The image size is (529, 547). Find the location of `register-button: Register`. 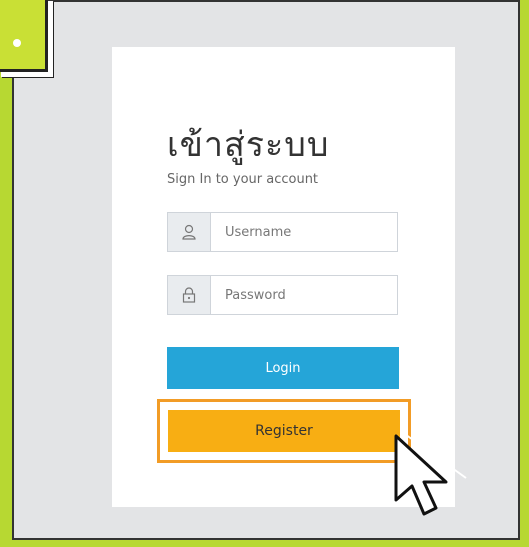

register-button: Register is located at coordinates (284, 431).